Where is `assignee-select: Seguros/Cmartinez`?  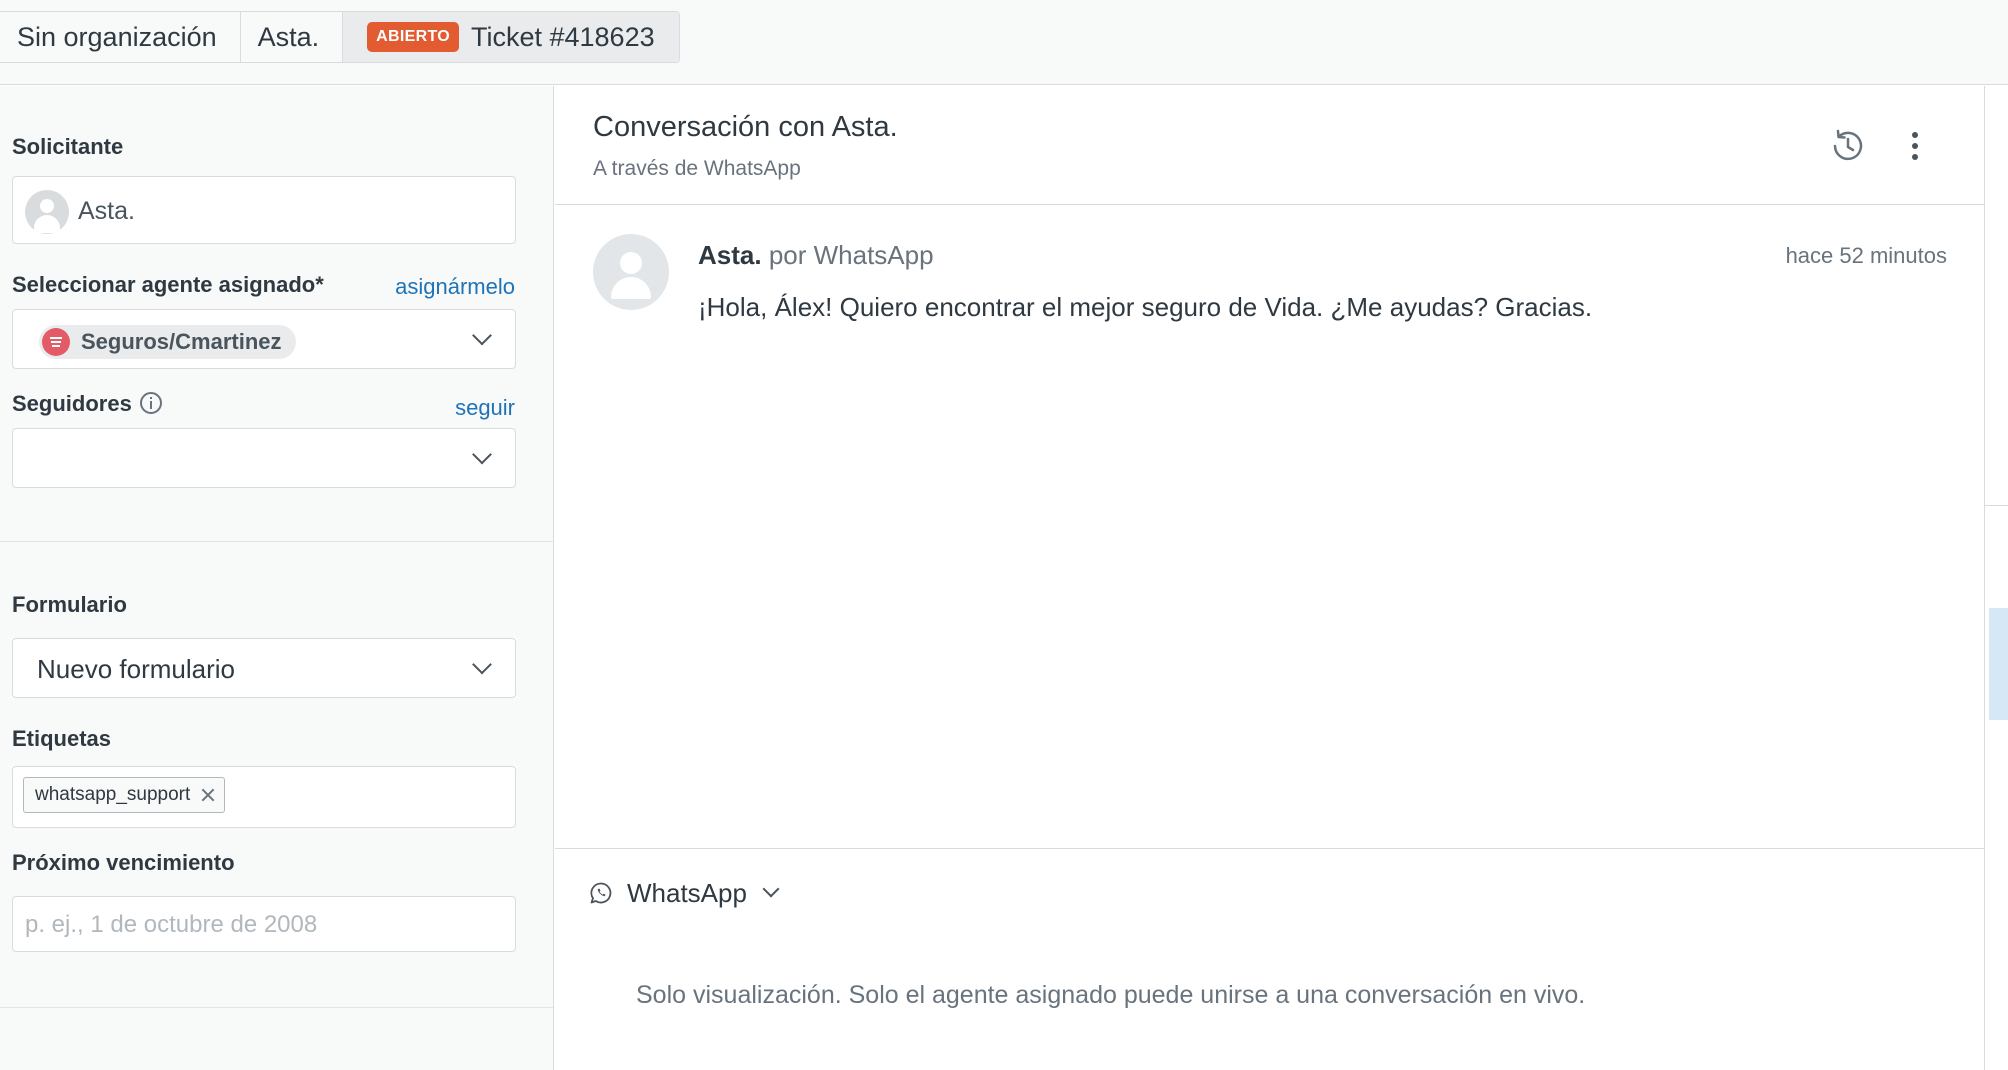 assignee-select: Seguros/Cmartinez is located at coordinates (264, 339).